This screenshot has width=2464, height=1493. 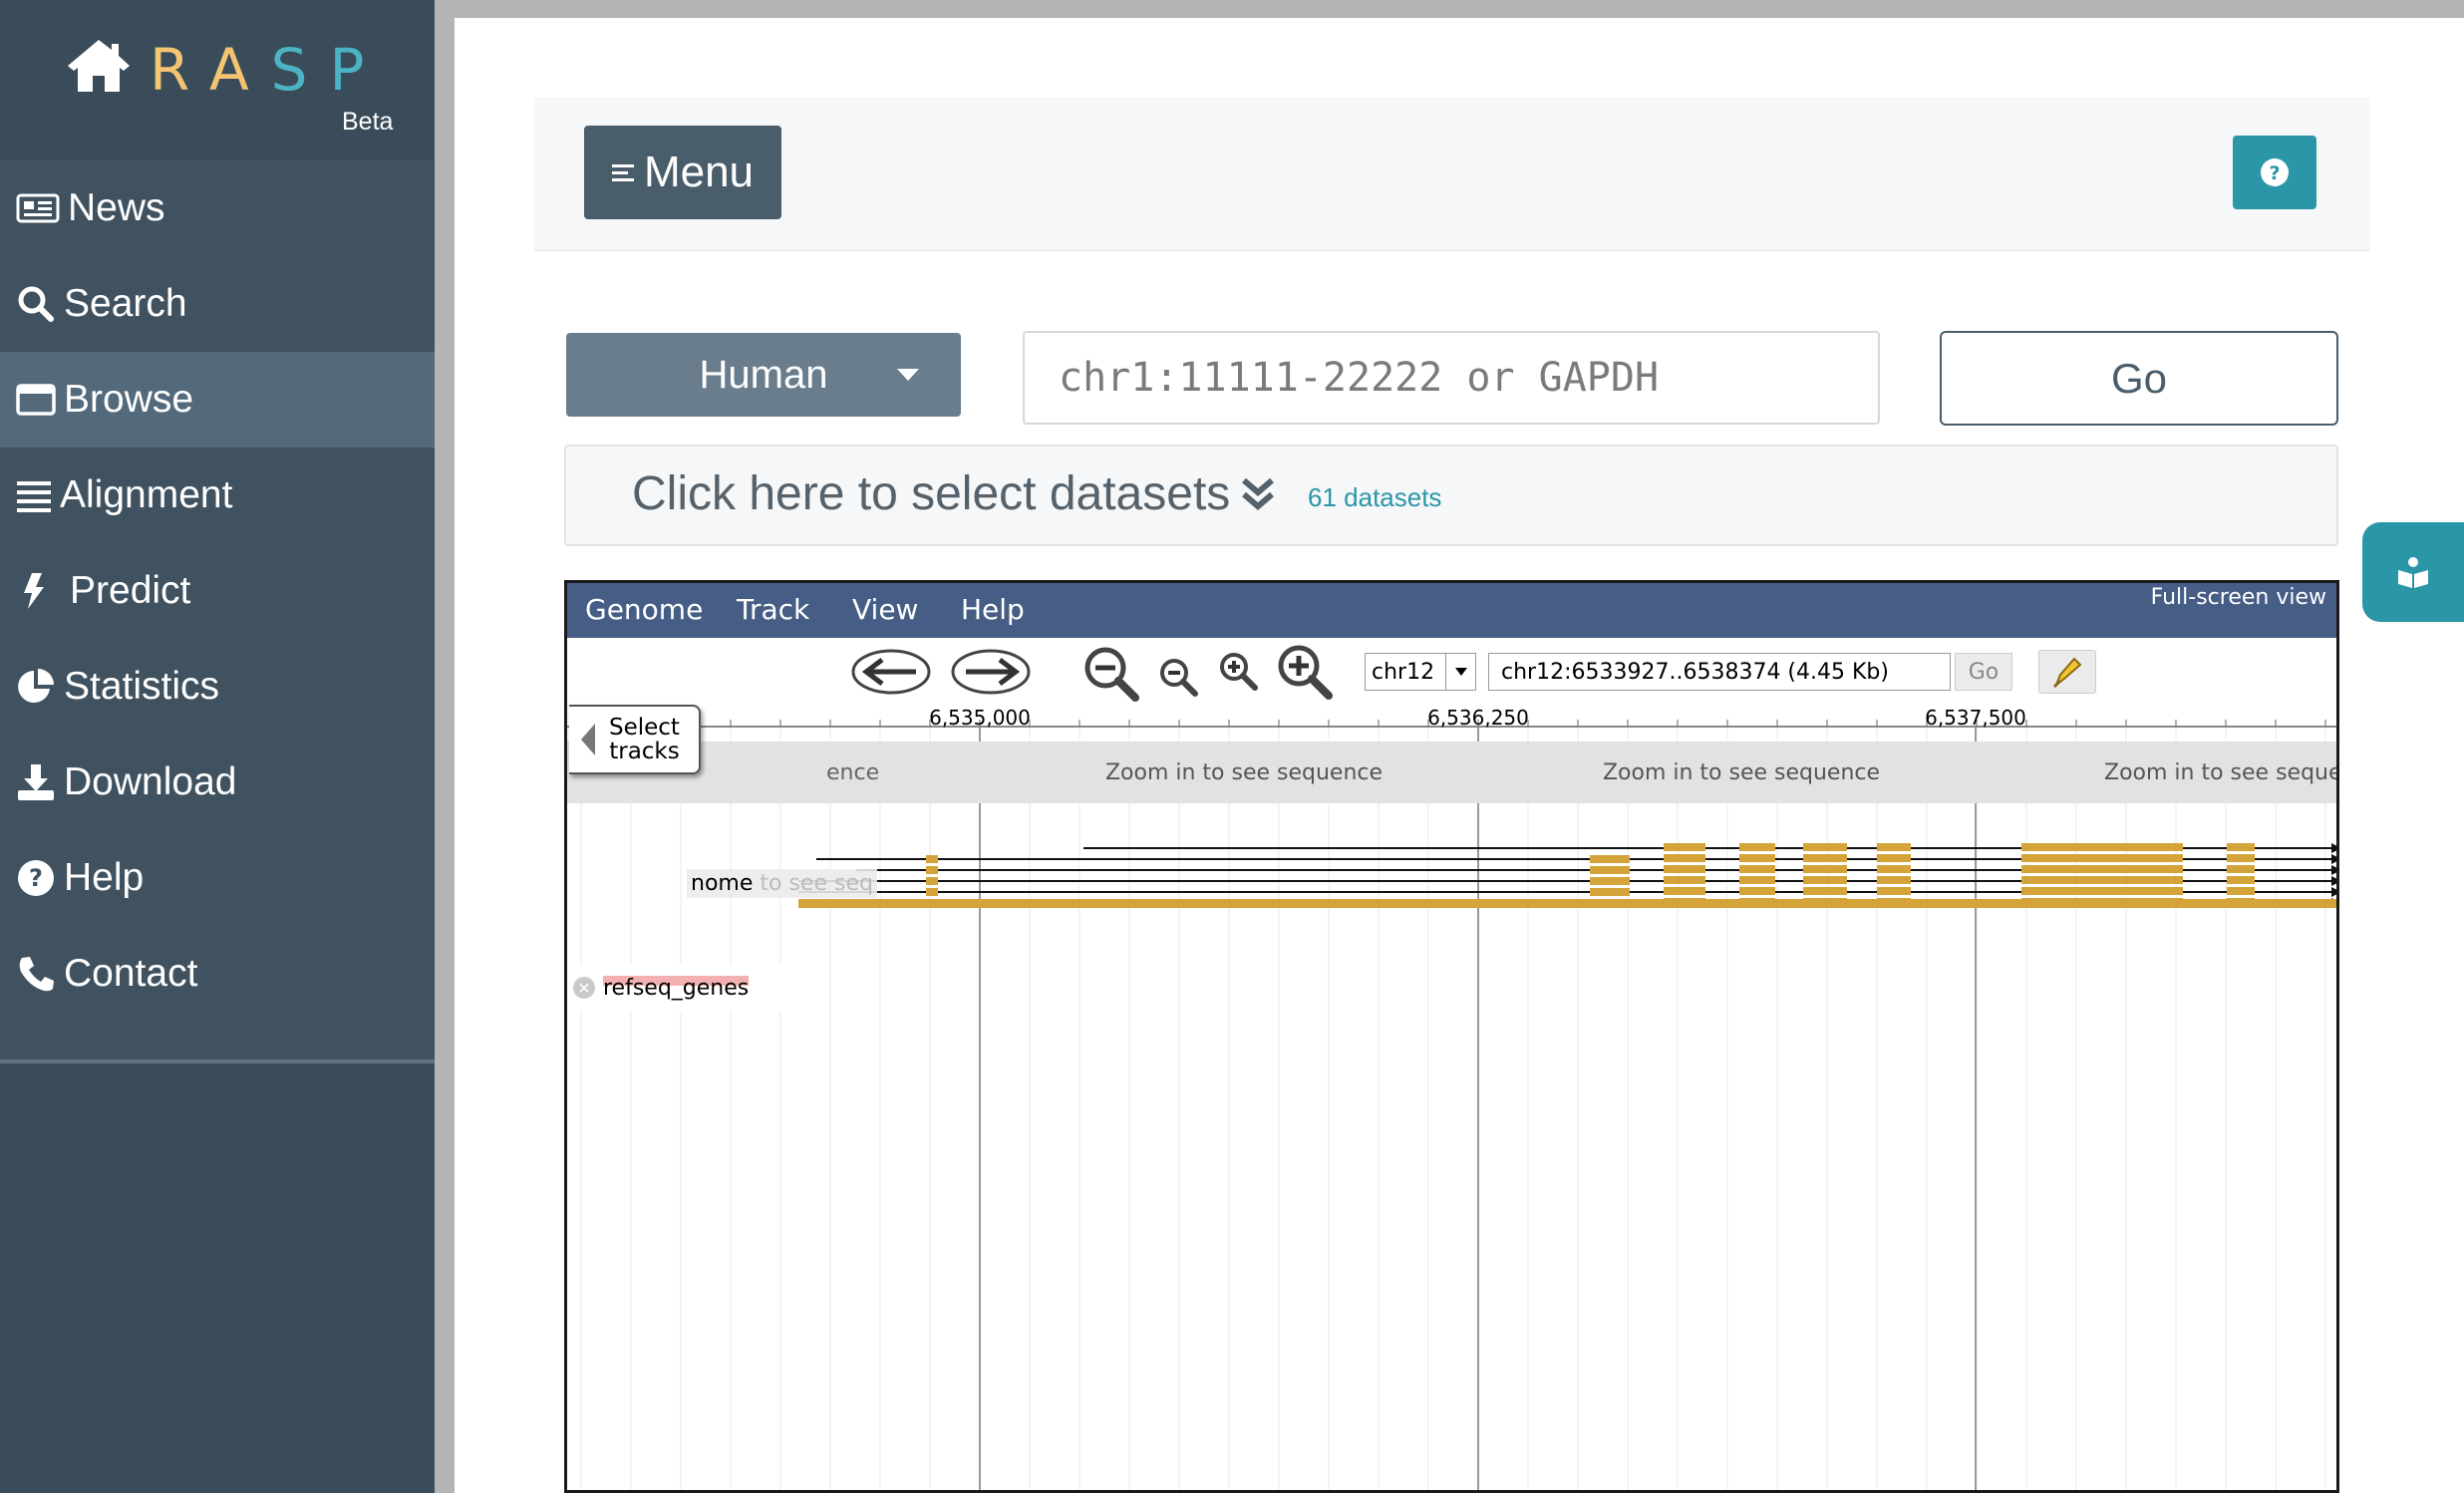 I want to click on browser-menu-bar: Genome Track View Help Full-screen view, so click(x=1451, y=610).